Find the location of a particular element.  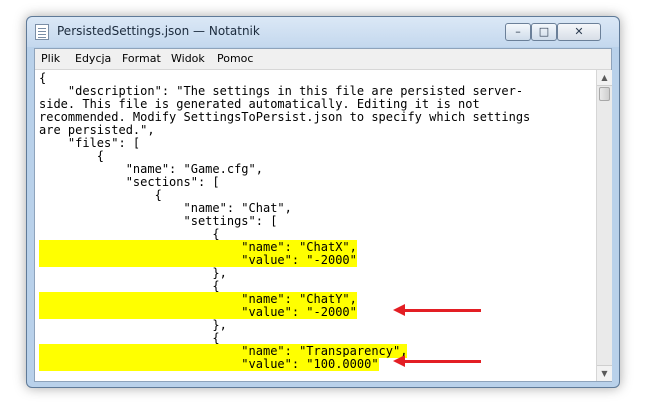

highlighted-line: "value": "100.0000" is located at coordinates (209, 364).